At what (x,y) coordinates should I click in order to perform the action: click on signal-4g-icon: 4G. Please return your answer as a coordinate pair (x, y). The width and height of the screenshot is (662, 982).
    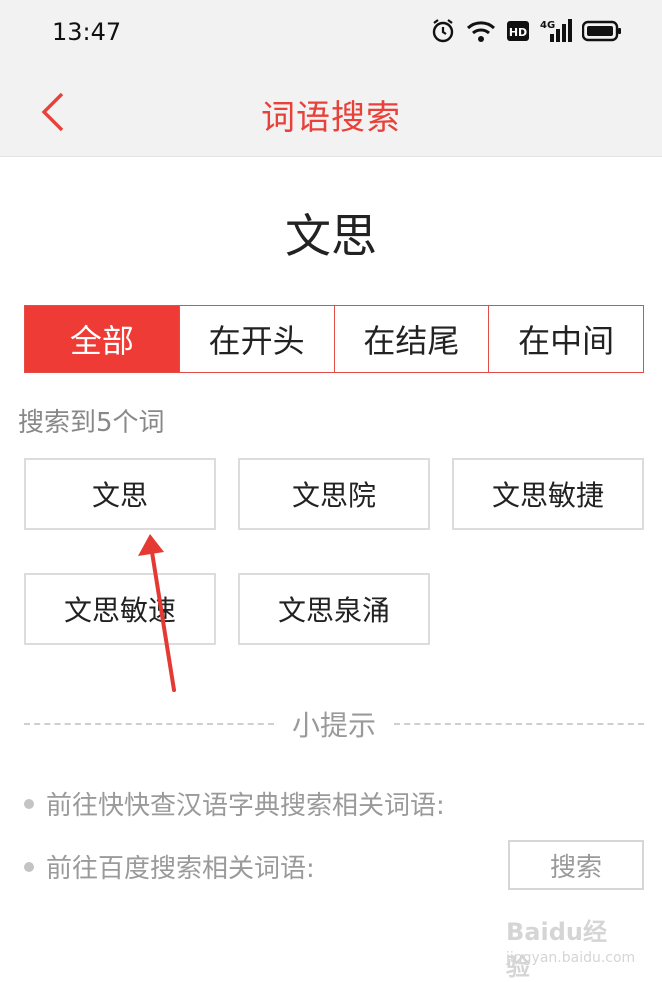
    Looking at the image, I should click on (556, 31).